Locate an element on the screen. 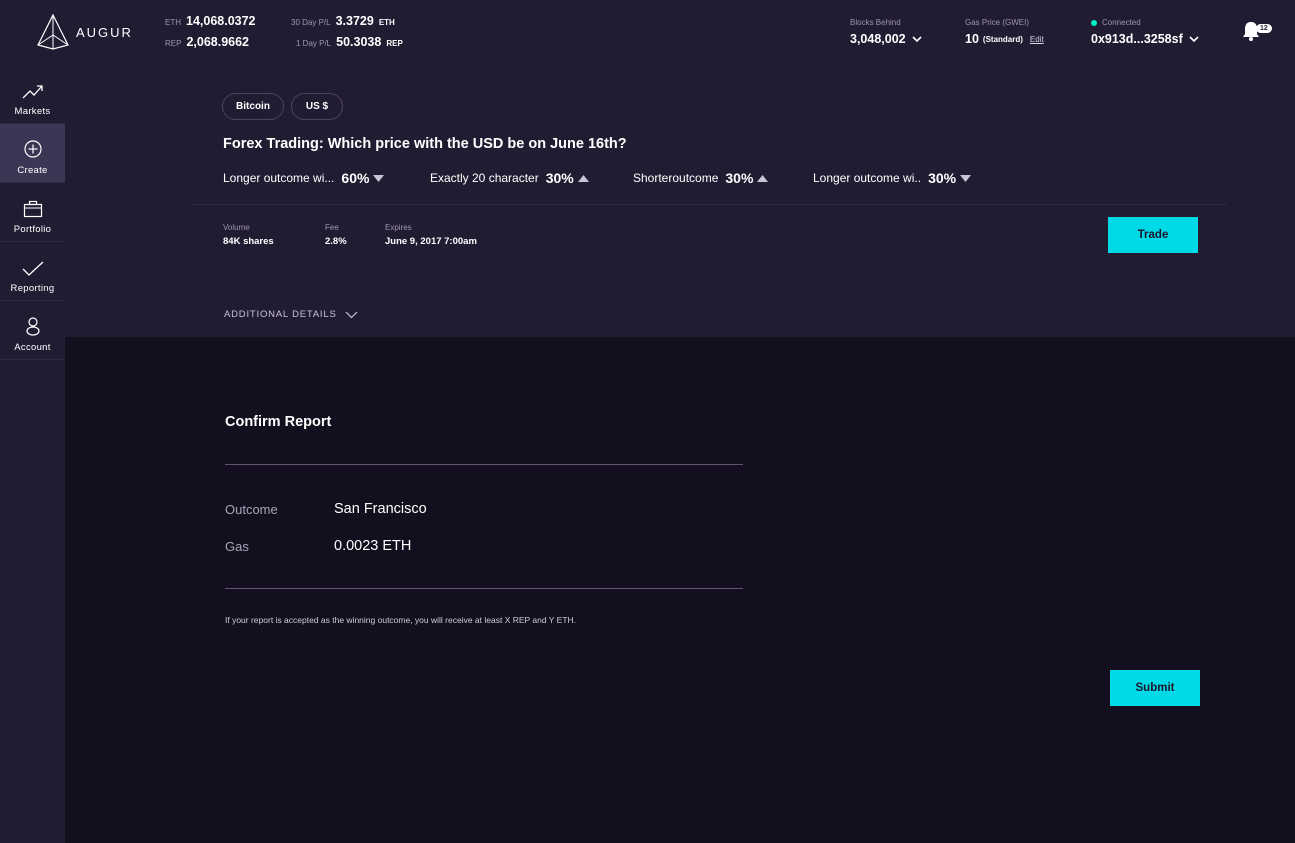  outcome-item: Longer outcome wi.. 30% is located at coordinates (892, 178).